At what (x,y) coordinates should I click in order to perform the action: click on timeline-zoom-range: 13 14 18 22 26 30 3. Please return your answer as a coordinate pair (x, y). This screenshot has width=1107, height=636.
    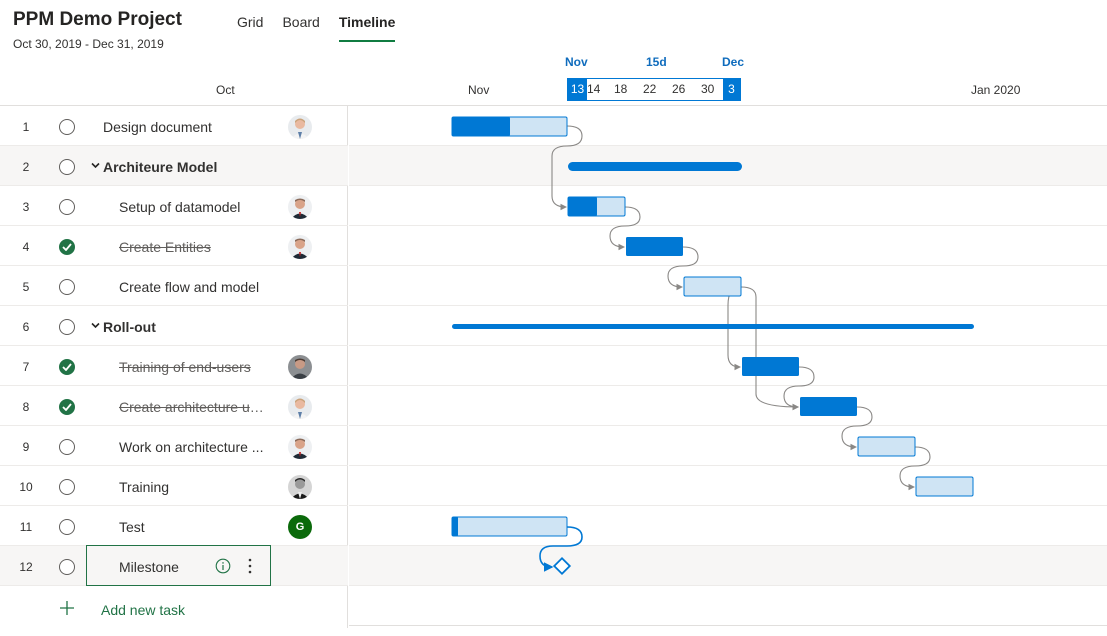
    Looking at the image, I should click on (654, 89).